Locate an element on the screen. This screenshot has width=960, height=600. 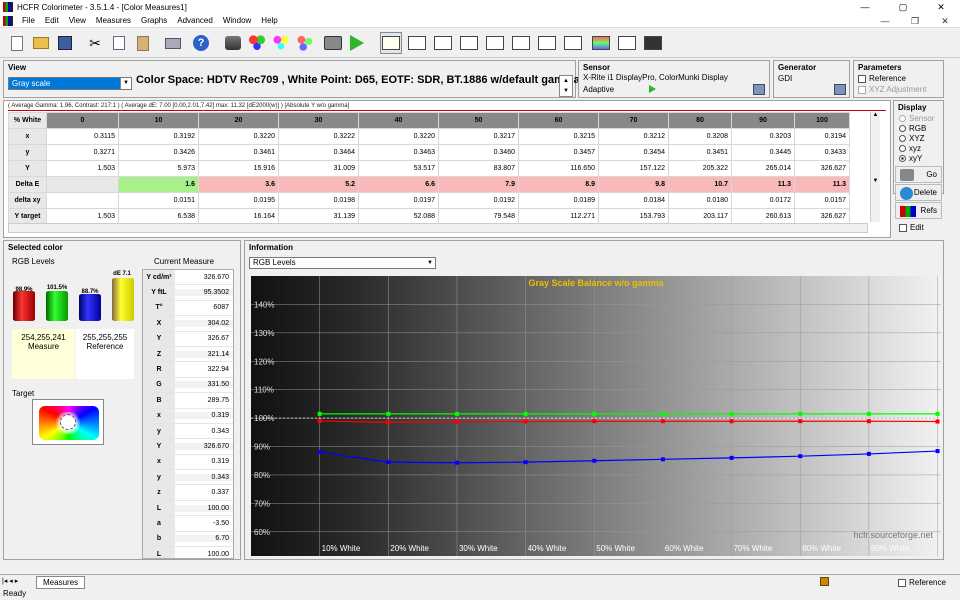
view-spinner: ▲ ▼ is located at coordinates (566, 86).